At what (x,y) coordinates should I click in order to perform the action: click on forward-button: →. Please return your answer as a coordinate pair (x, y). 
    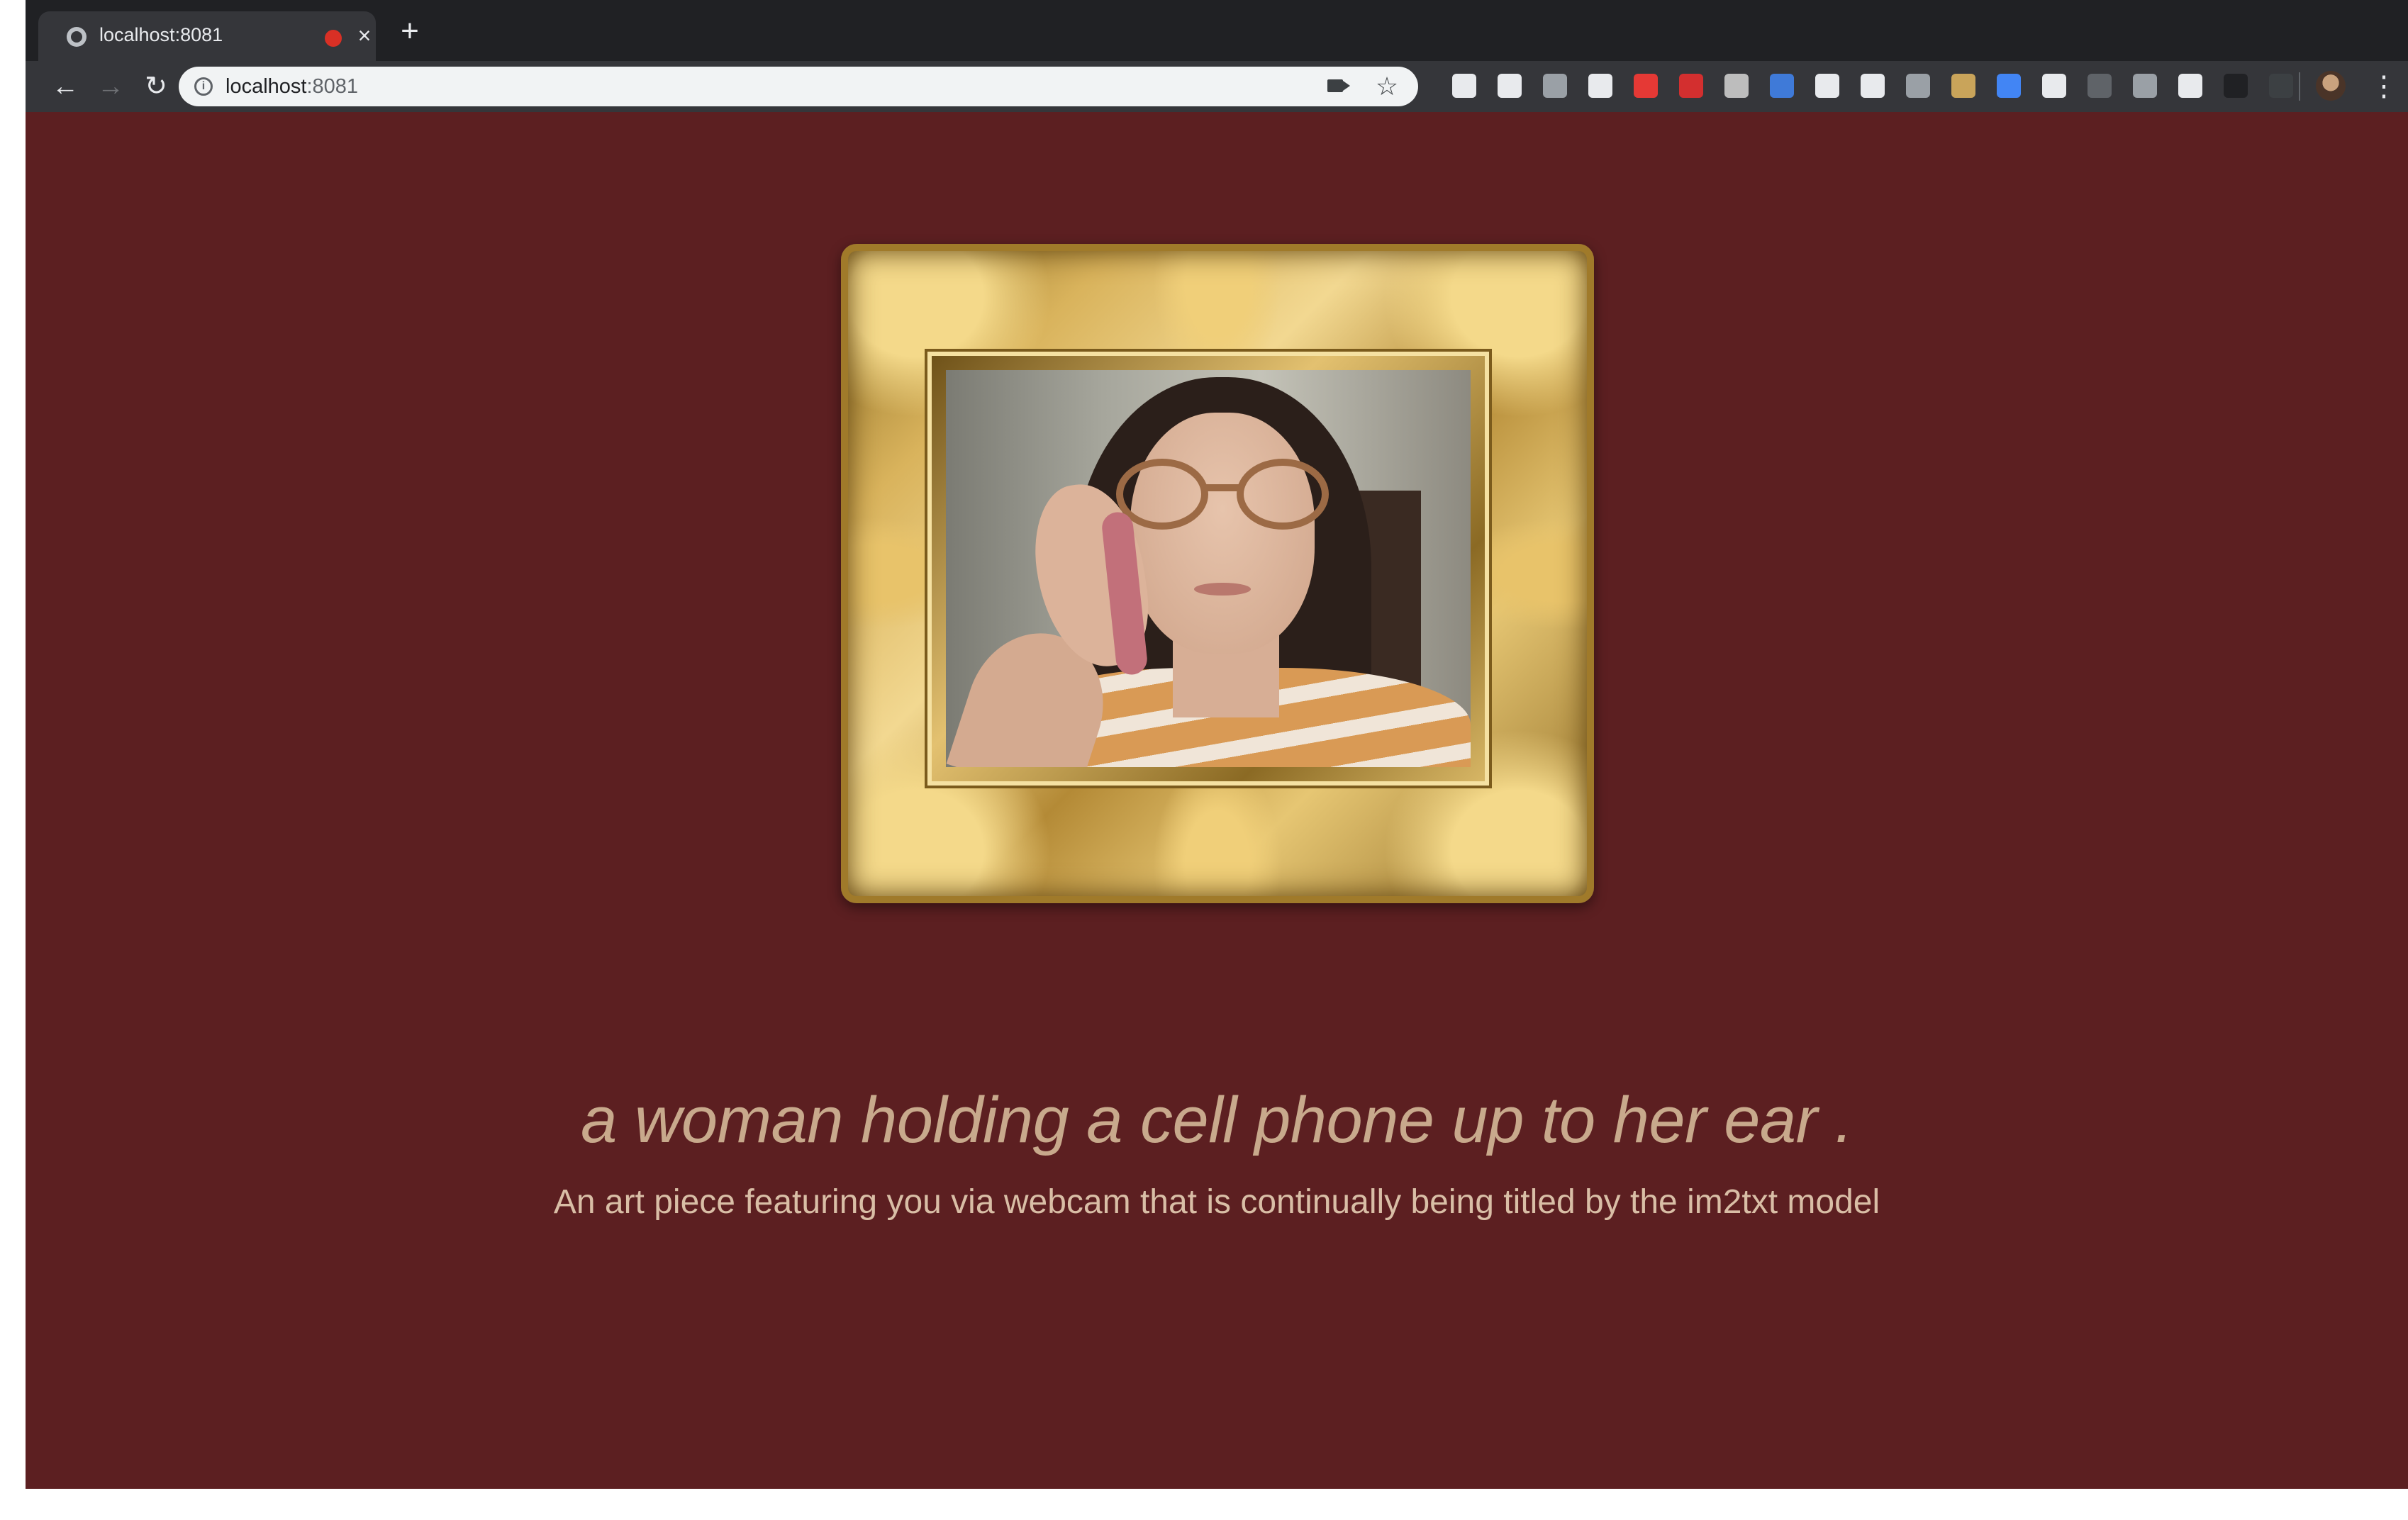
    Looking at the image, I should click on (111, 86).